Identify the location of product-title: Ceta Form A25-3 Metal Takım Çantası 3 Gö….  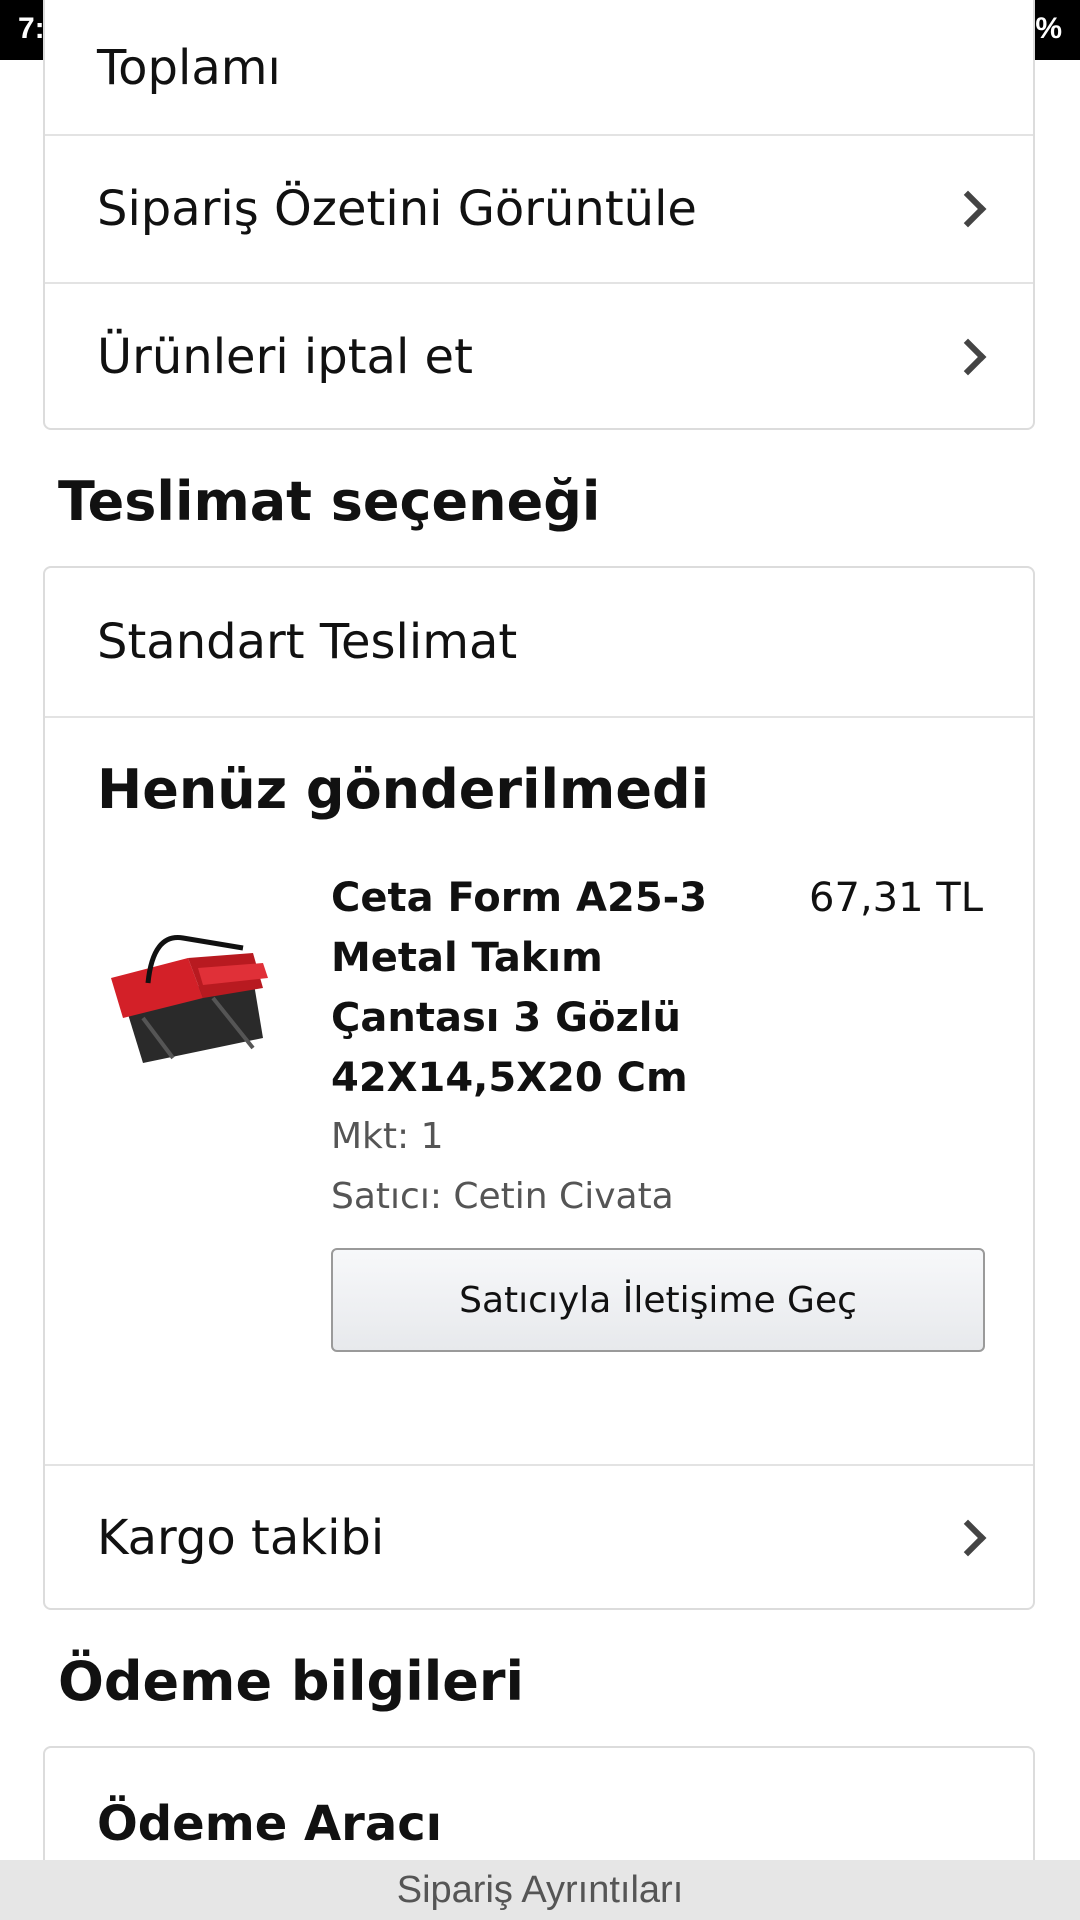
(541, 988).